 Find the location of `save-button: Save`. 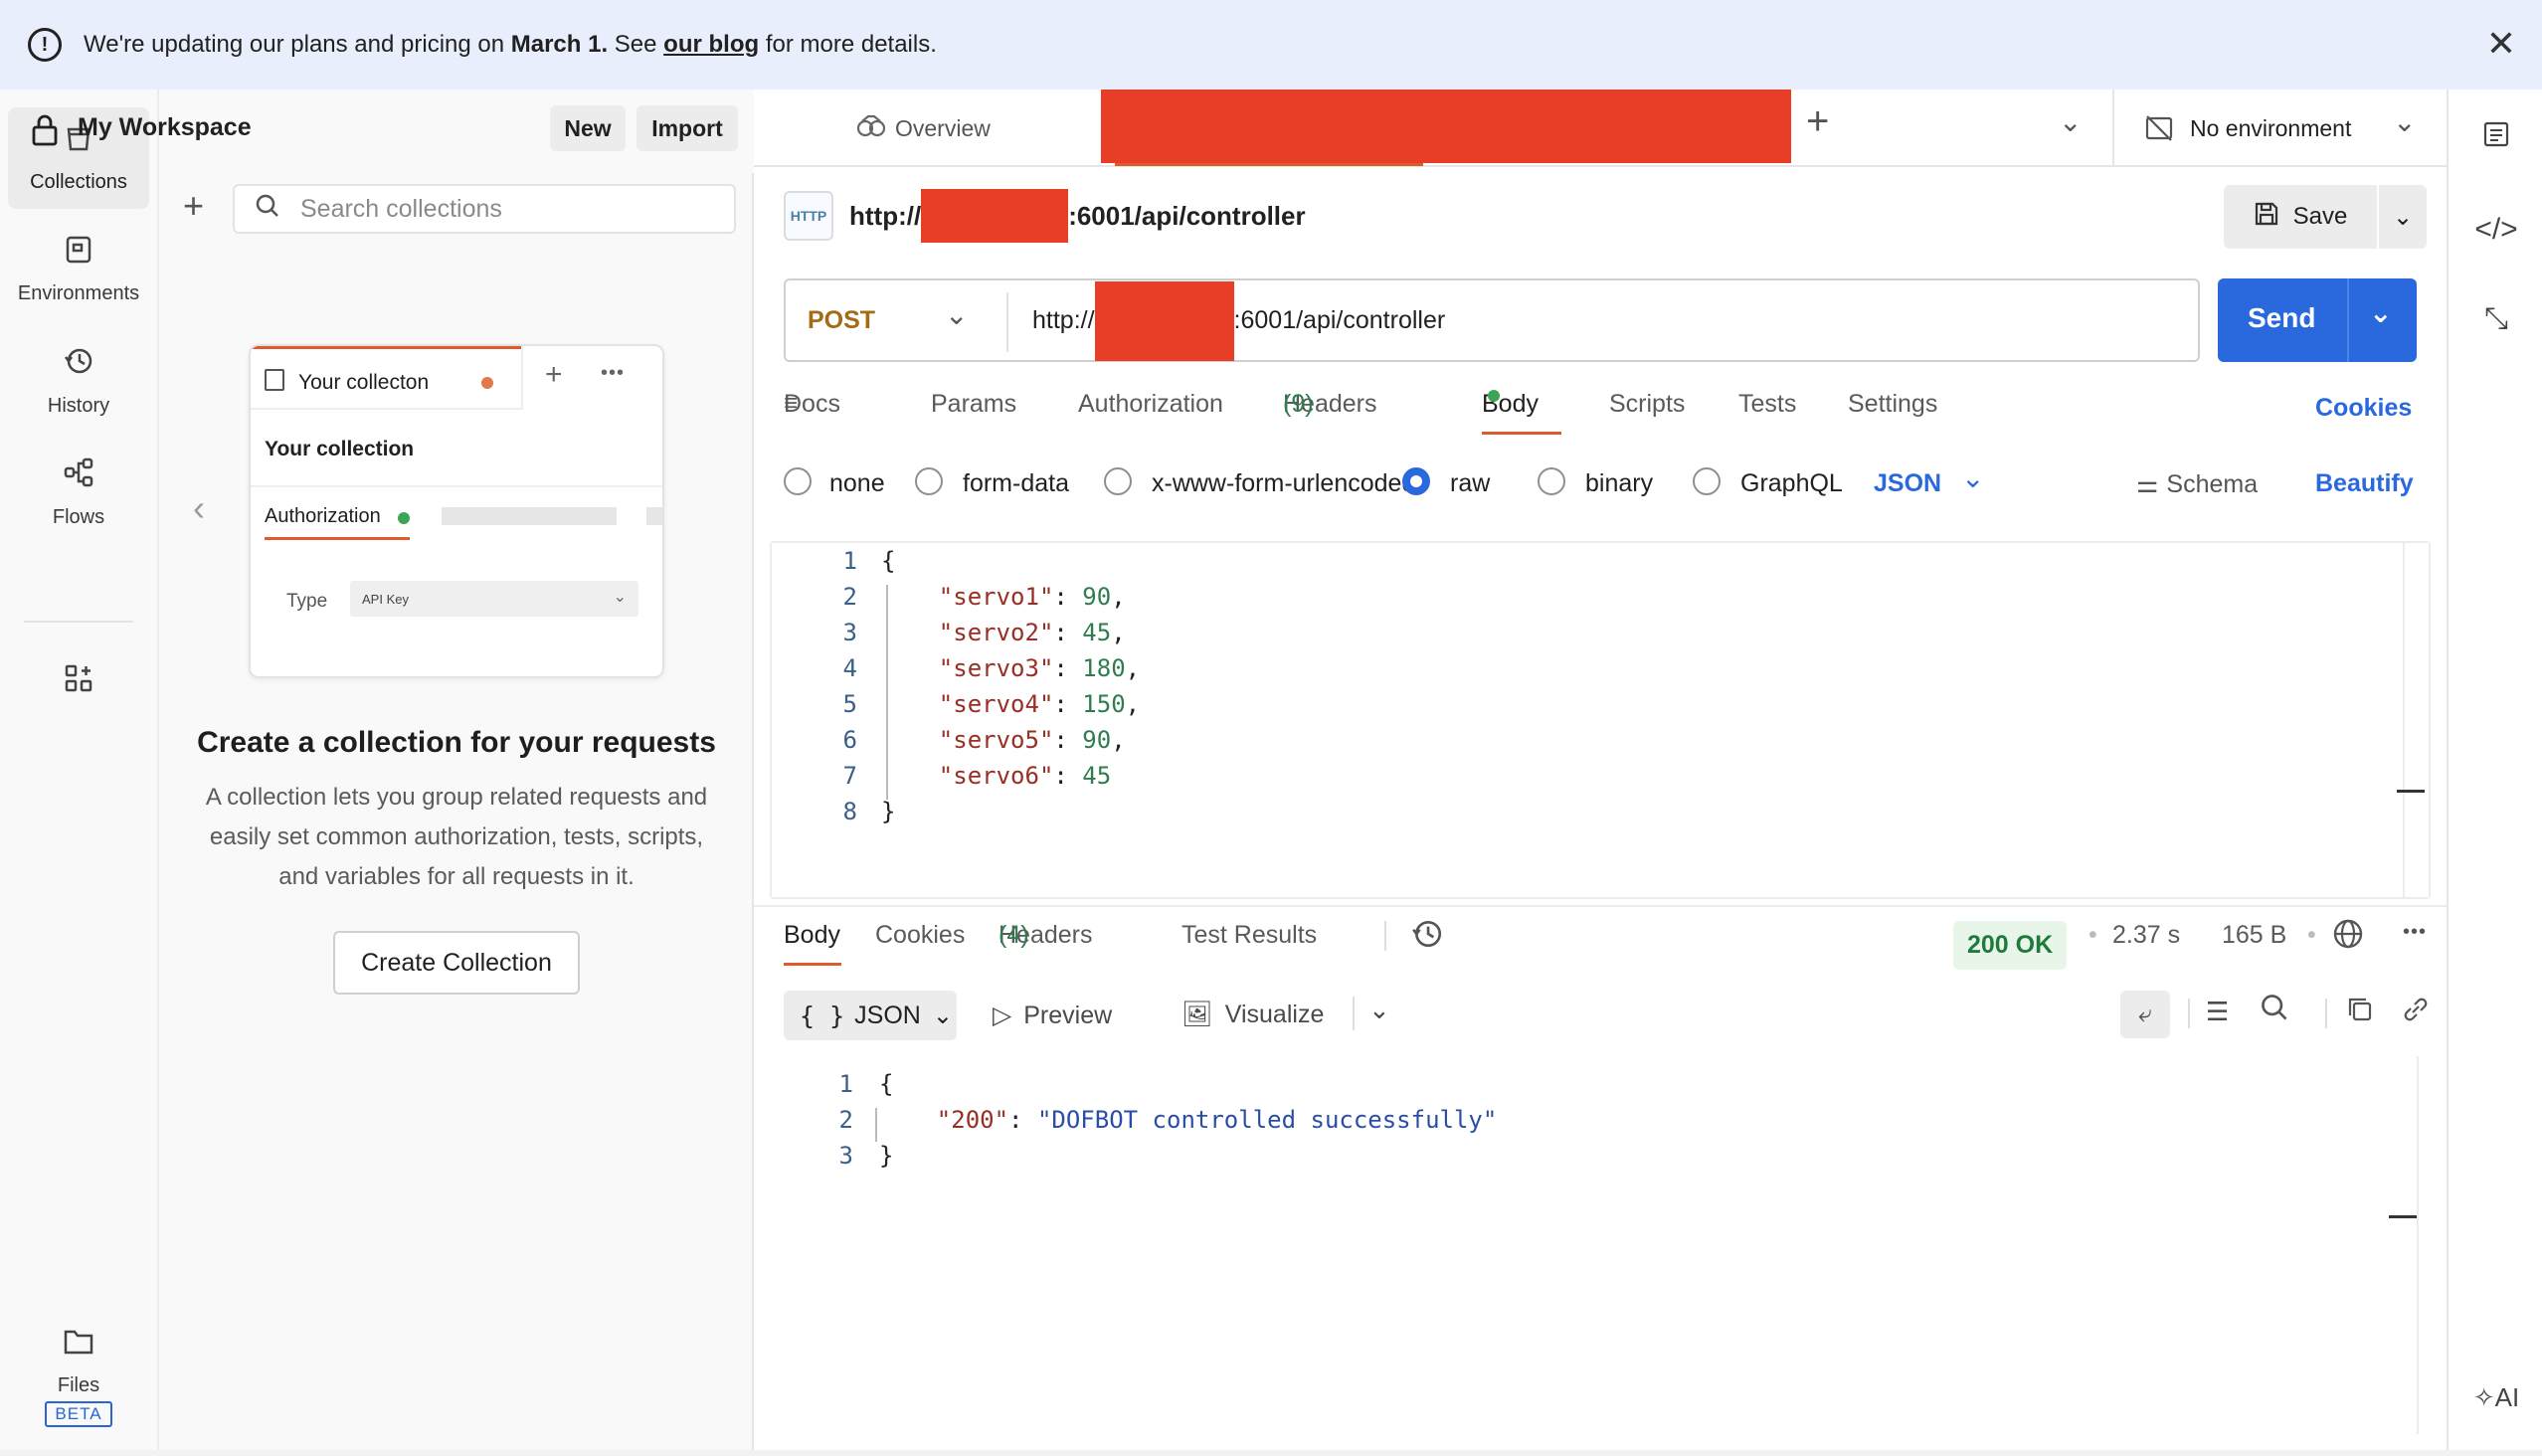

save-button: Save is located at coordinates (2301, 217).